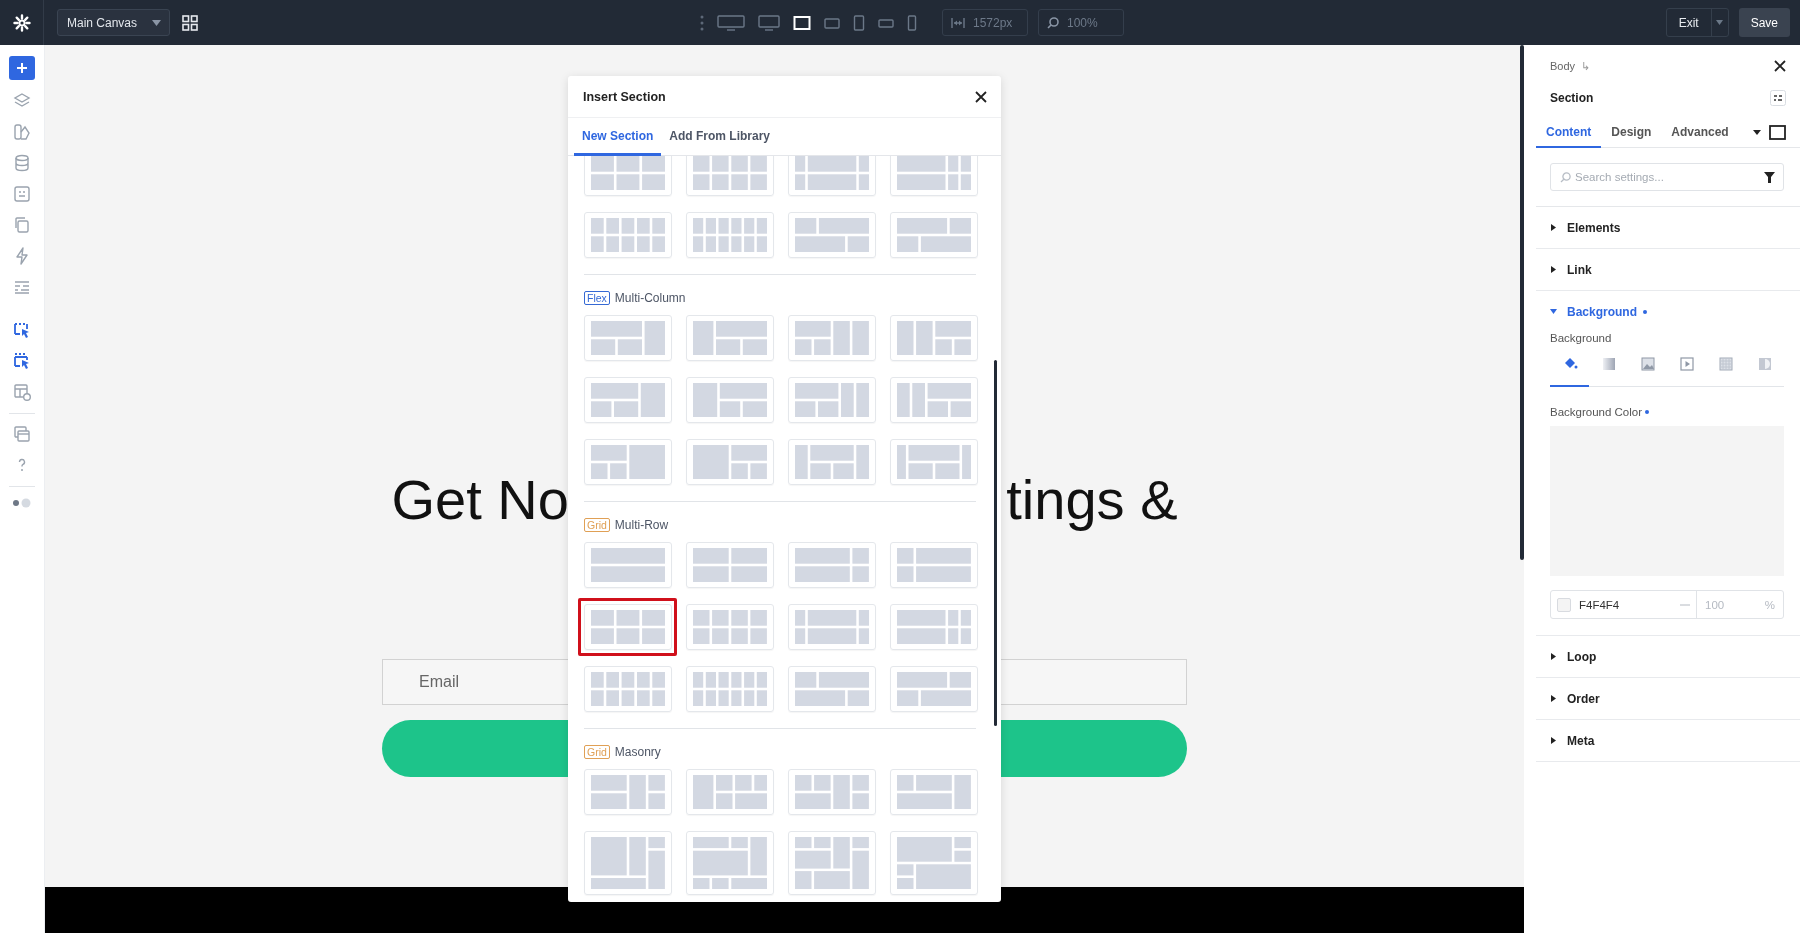 The image size is (1800, 933). What do you see at coordinates (1686, 364) in the screenshot?
I see `video-icon` at bounding box center [1686, 364].